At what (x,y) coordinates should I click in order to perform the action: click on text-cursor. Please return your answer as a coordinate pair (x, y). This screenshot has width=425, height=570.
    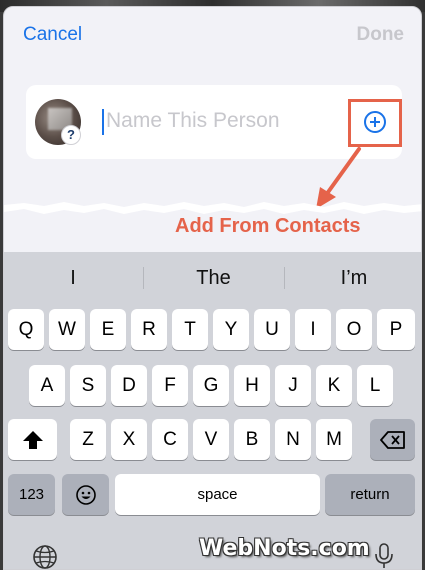
    Looking at the image, I should click on (103, 122).